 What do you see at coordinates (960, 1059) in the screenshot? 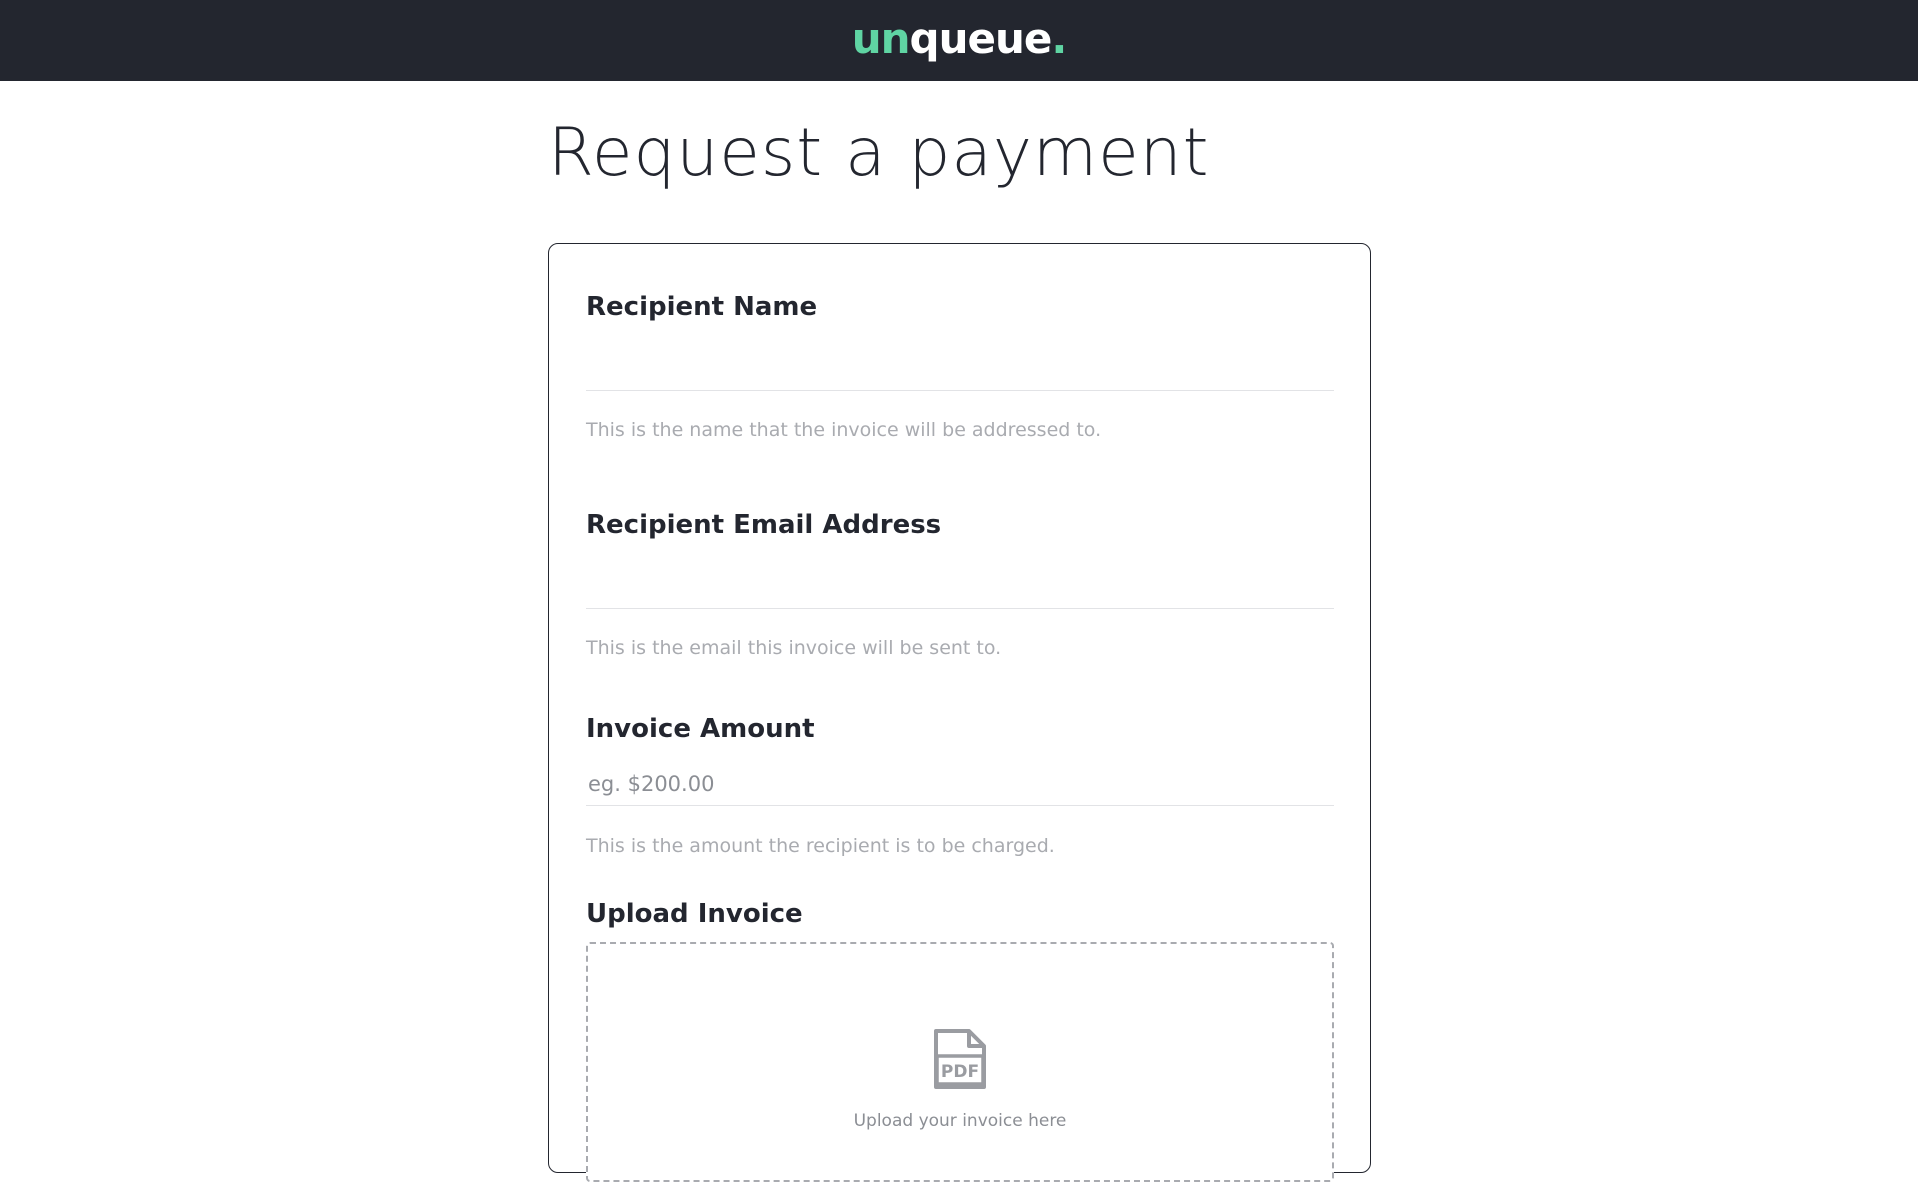
I see `pdf-file-icon: PDF` at bounding box center [960, 1059].